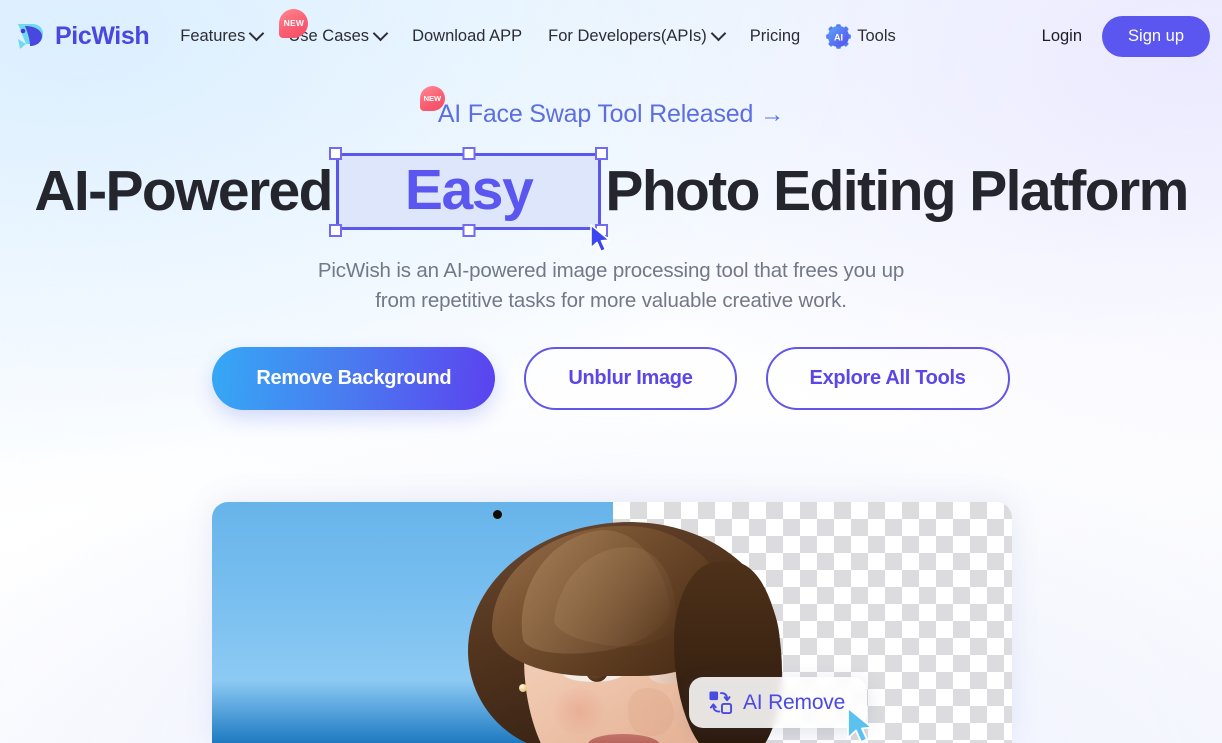 This screenshot has width=1222, height=743. Describe the element at coordinates (630, 379) in the screenshot. I see `unblur-image-button: Unblur Image` at that location.